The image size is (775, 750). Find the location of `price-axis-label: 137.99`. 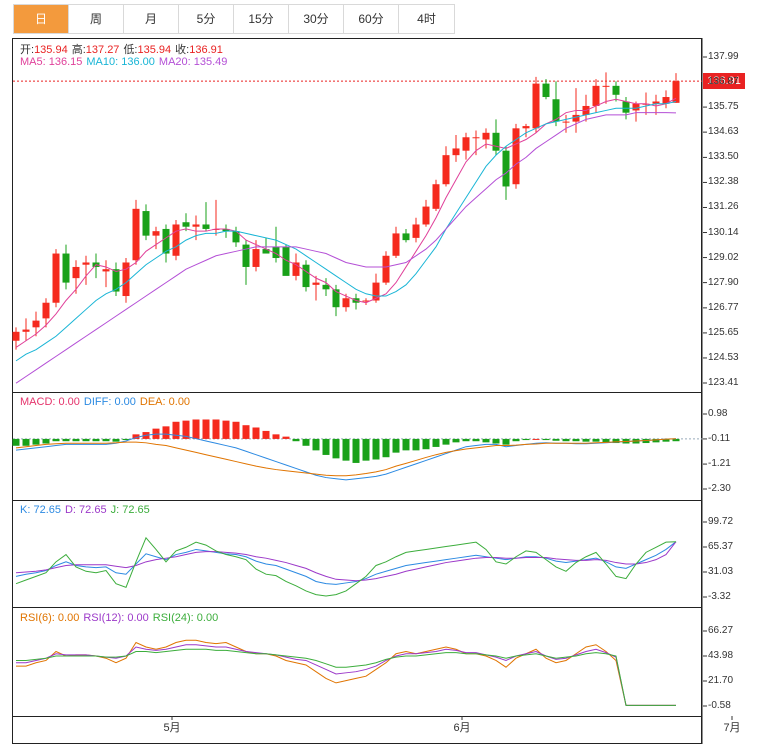

price-axis-label: 137.99 is located at coordinates (723, 56).